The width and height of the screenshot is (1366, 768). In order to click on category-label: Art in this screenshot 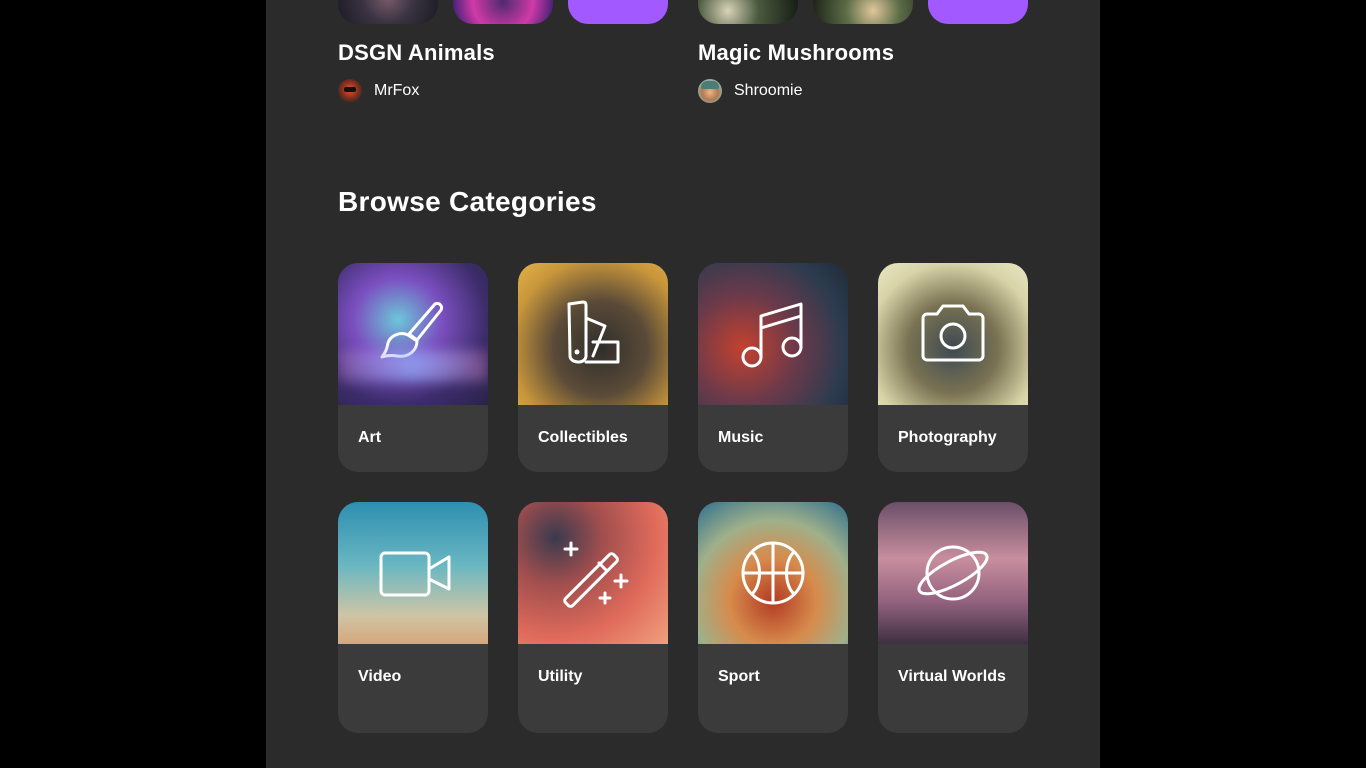, I will do `click(370, 437)`.